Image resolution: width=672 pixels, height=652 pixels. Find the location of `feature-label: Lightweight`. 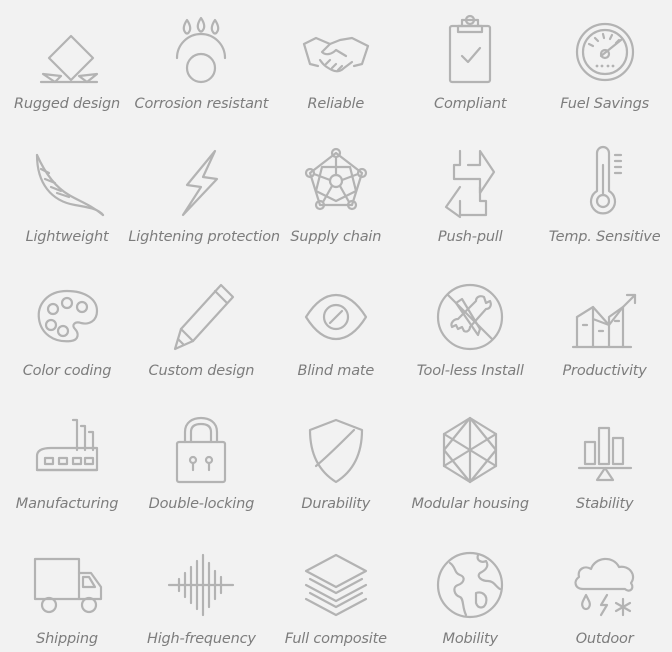

feature-label: Lightweight is located at coordinates (67, 237).